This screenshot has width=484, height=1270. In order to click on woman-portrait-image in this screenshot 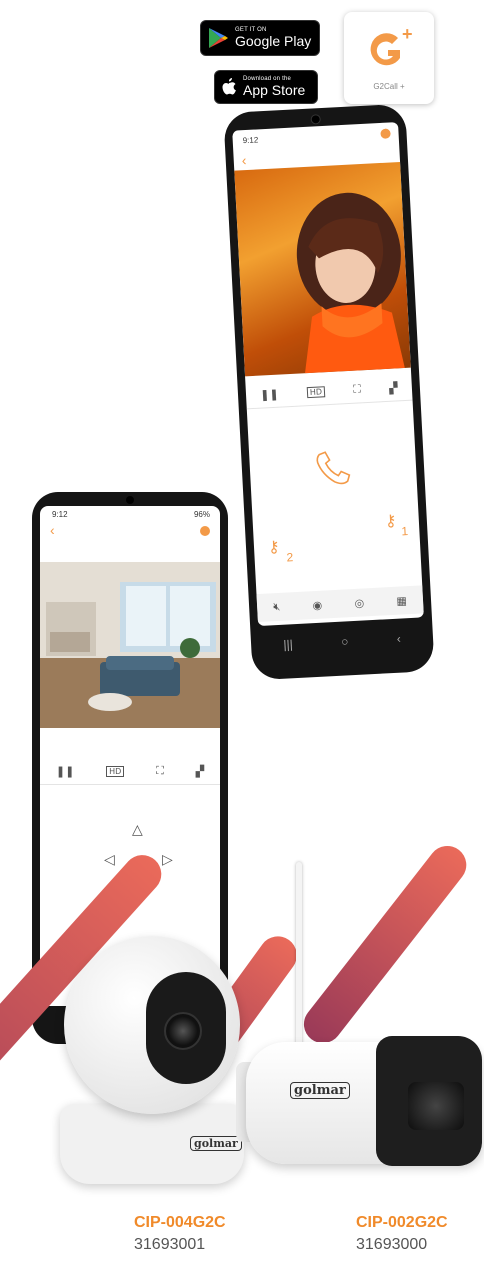, I will do `click(350, 283)`.